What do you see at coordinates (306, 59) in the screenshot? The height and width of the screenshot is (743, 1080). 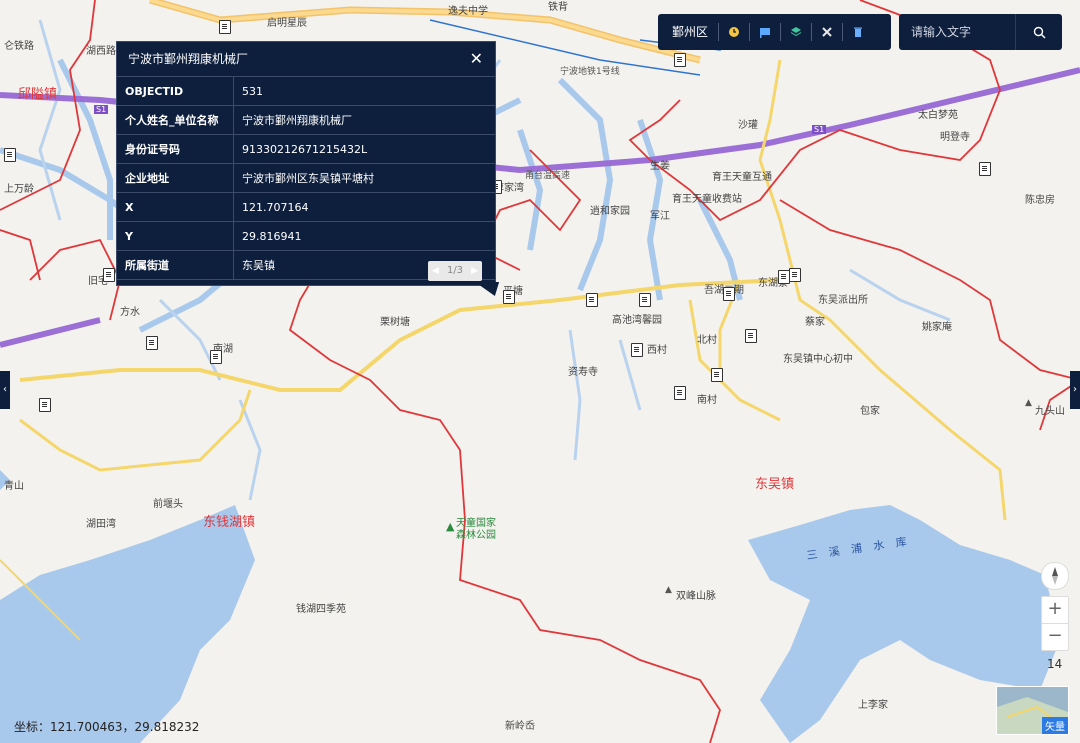 I see `popup-header: 宁波市鄞州翔康机械厂 ✕` at bounding box center [306, 59].